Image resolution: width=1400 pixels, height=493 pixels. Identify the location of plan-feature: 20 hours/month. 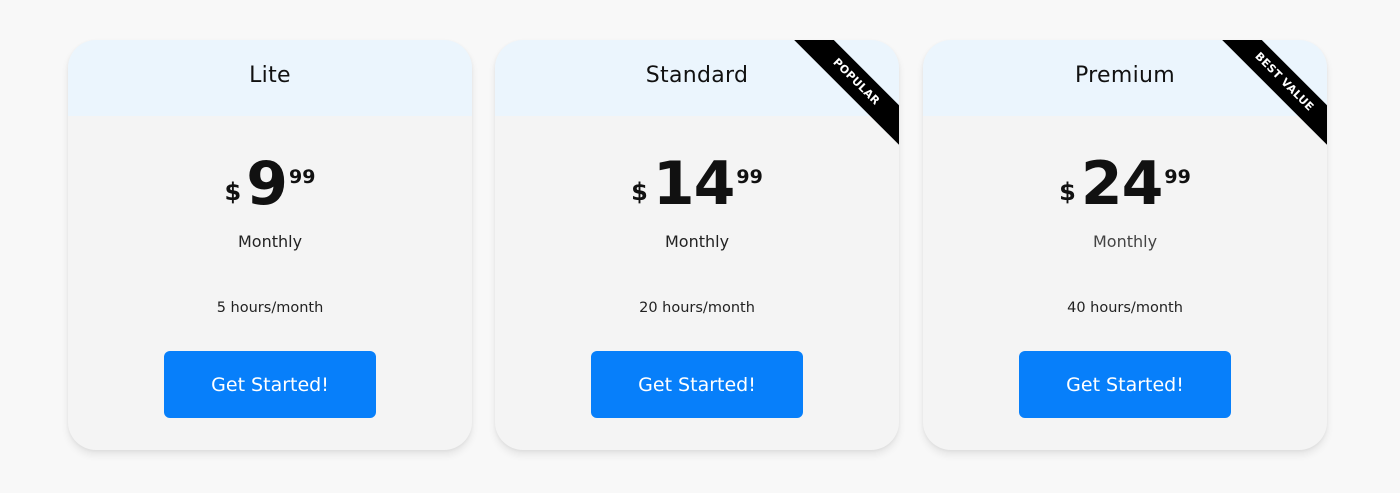
(697, 308).